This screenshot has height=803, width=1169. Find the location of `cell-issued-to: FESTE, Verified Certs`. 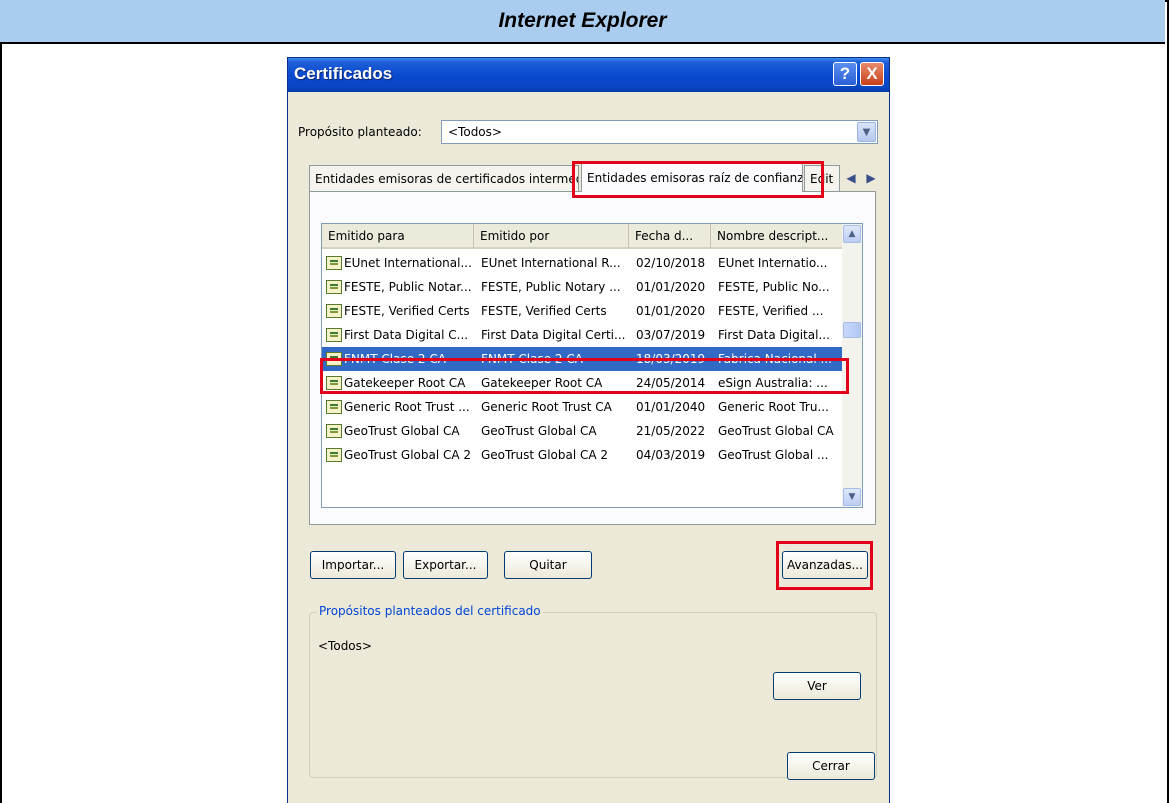

cell-issued-to: FESTE, Verified Certs is located at coordinates (400, 311).